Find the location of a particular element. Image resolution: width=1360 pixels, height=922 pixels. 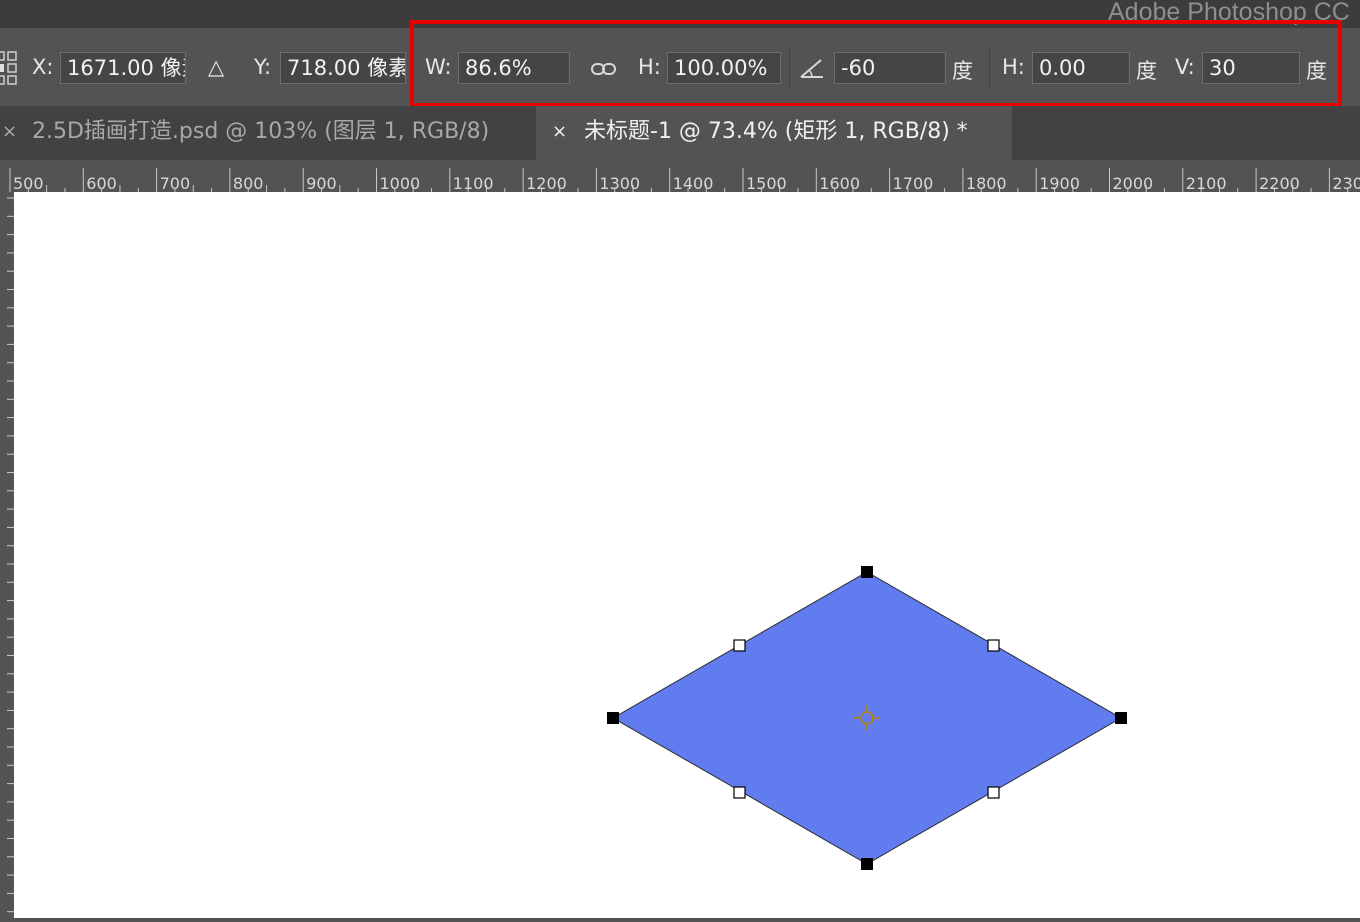

relative-position-icon: △ is located at coordinates (216, 67).